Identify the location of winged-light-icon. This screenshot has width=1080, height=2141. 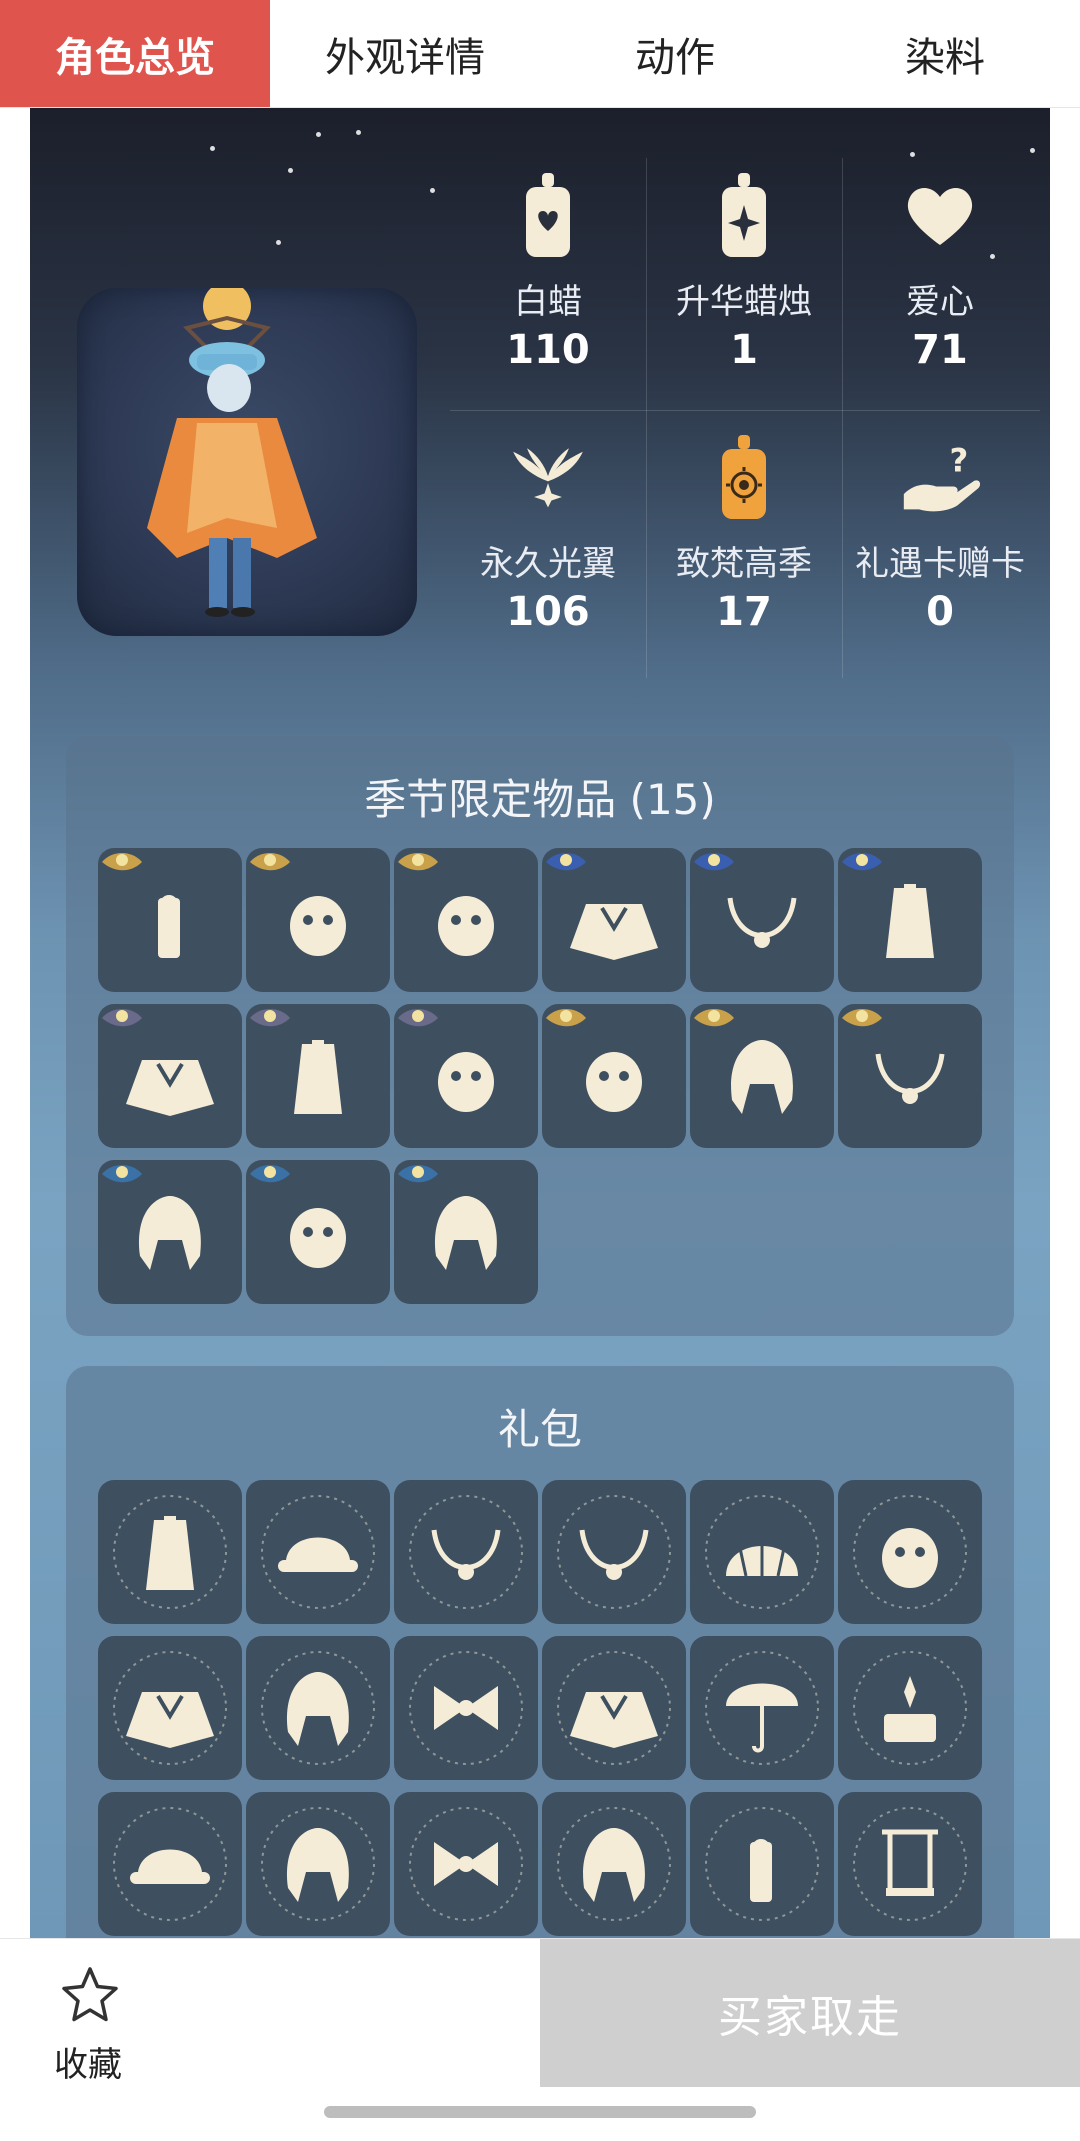
(548, 477).